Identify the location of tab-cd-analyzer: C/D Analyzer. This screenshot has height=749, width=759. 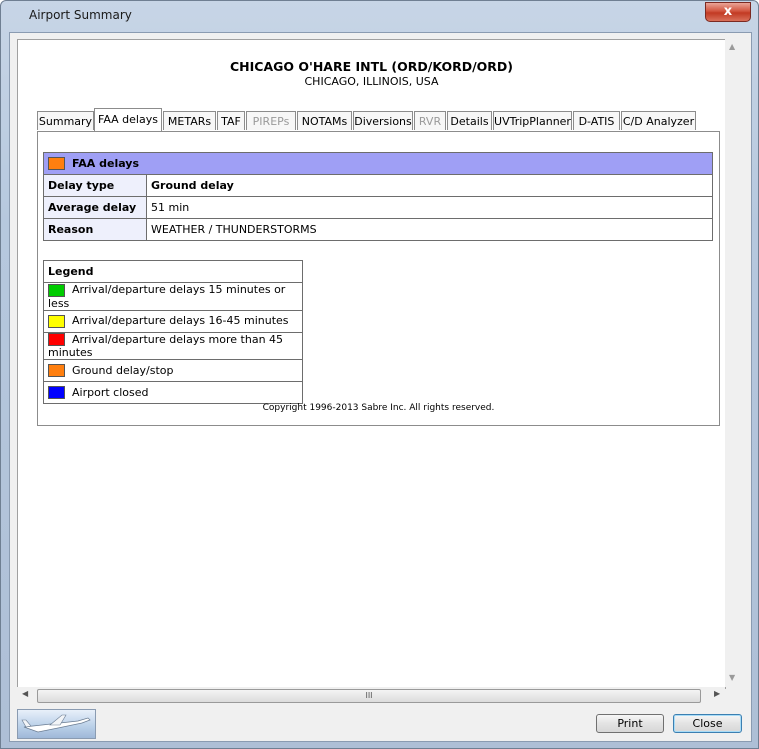
(658, 120).